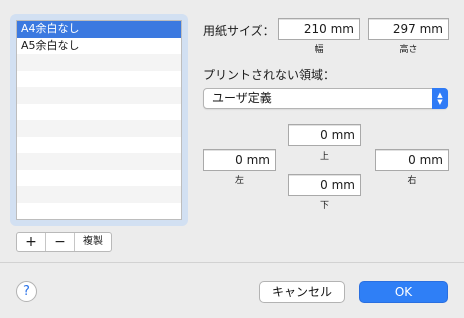 This screenshot has width=464, height=318. What do you see at coordinates (99, 45) in the screenshot?
I see `list-item: A5余白なし` at bounding box center [99, 45].